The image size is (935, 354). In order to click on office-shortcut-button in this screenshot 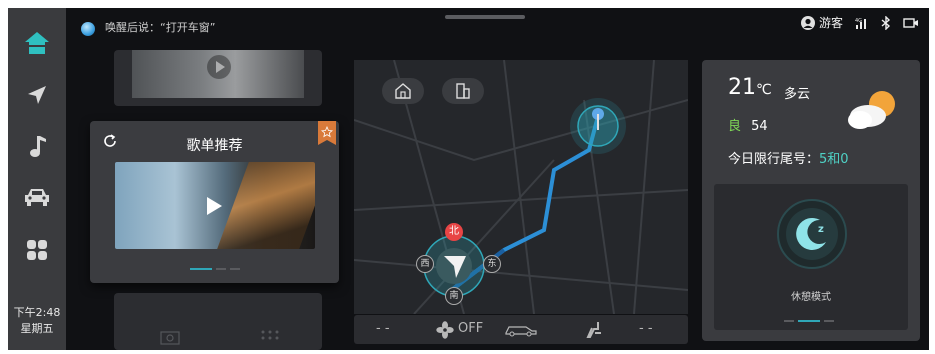, I will do `click(463, 91)`.